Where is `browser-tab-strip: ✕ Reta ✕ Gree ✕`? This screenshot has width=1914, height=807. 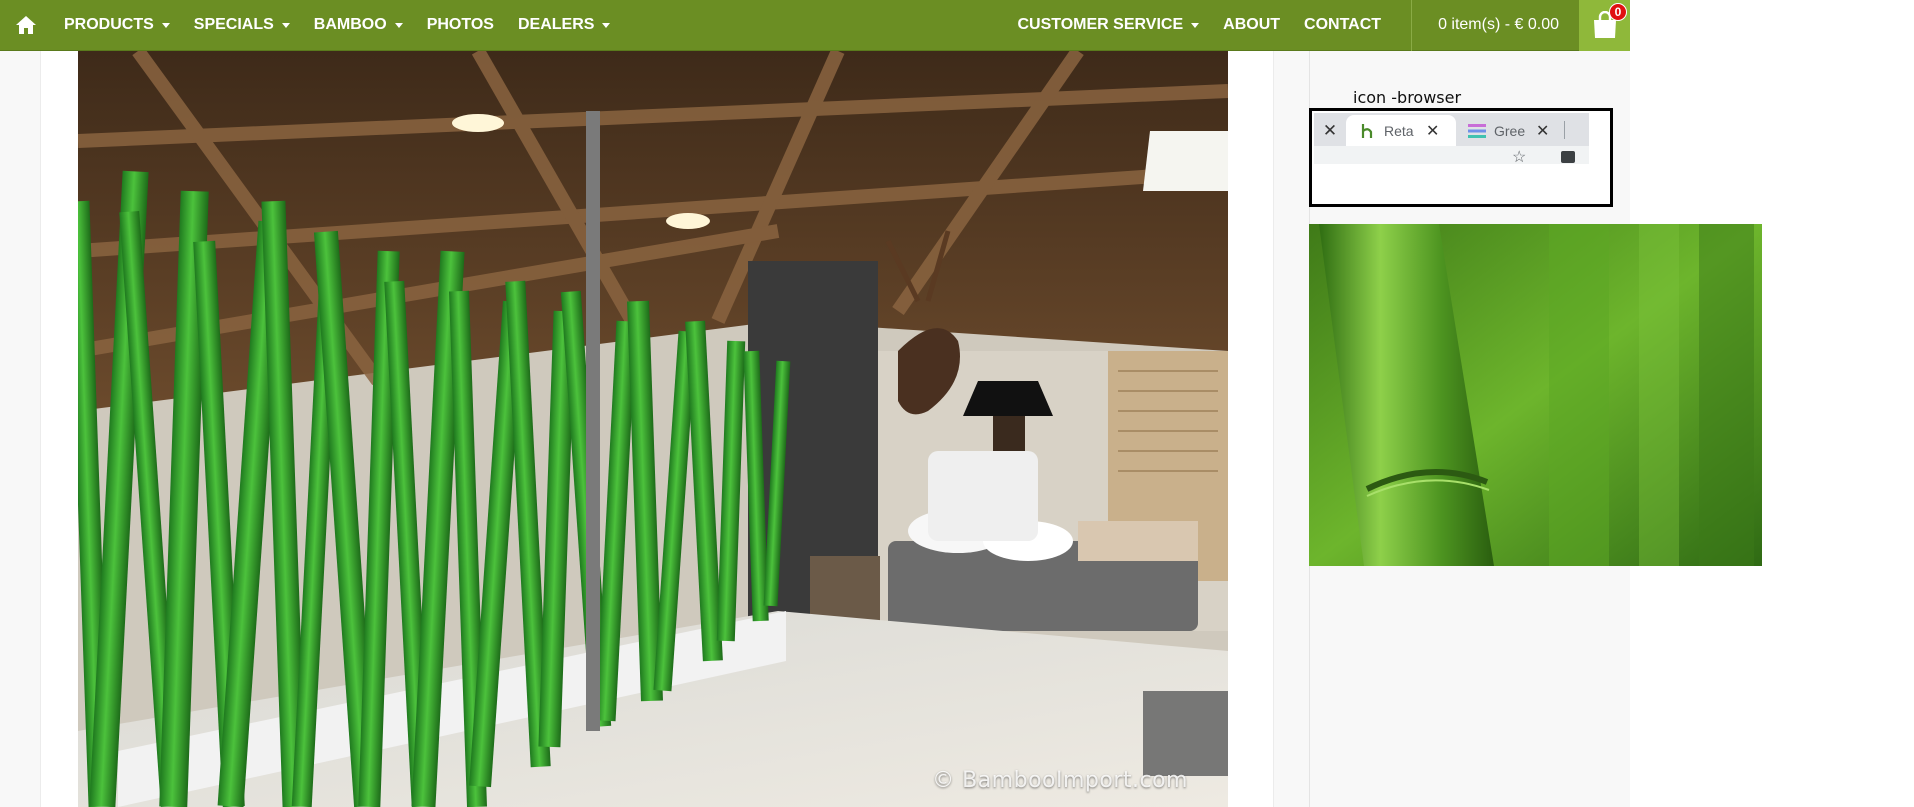
browser-tab-strip: ✕ Reta ✕ Gree ✕ is located at coordinates (1451, 129).